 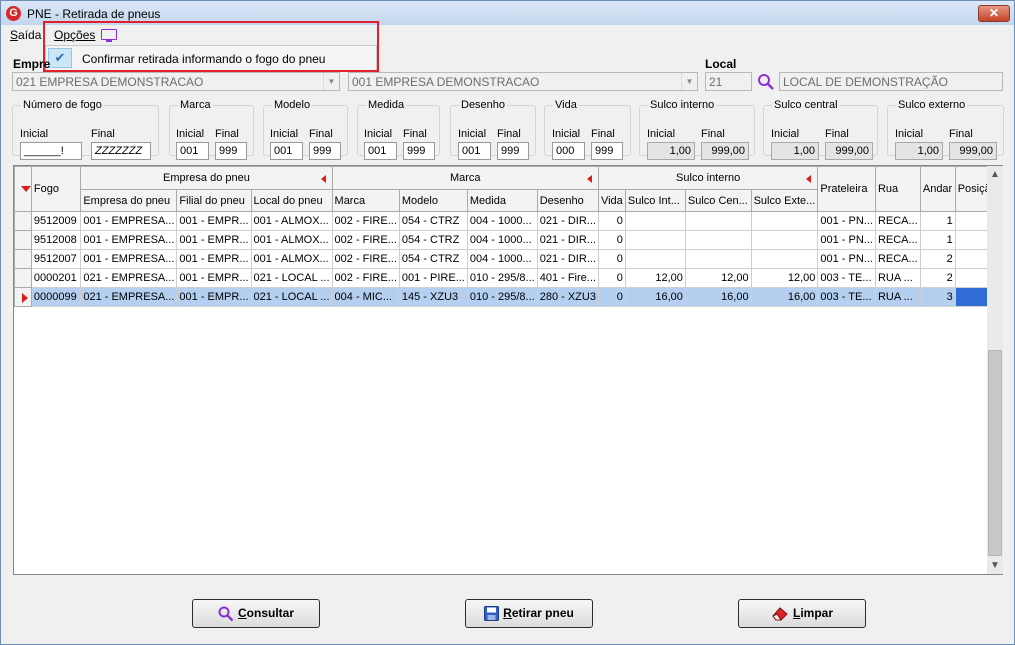 What do you see at coordinates (56, 297) in the screenshot?
I see `table-cell: 0000099` at bounding box center [56, 297].